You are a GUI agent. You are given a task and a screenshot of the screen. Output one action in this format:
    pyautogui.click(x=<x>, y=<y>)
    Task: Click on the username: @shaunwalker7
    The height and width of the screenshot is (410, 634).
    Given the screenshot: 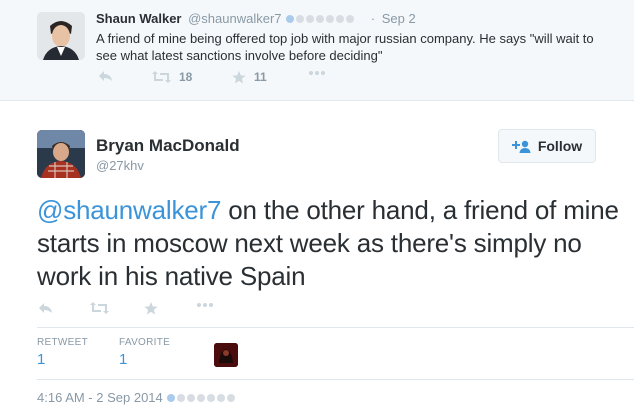 What is the action you would take?
    pyautogui.click(x=234, y=18)
    